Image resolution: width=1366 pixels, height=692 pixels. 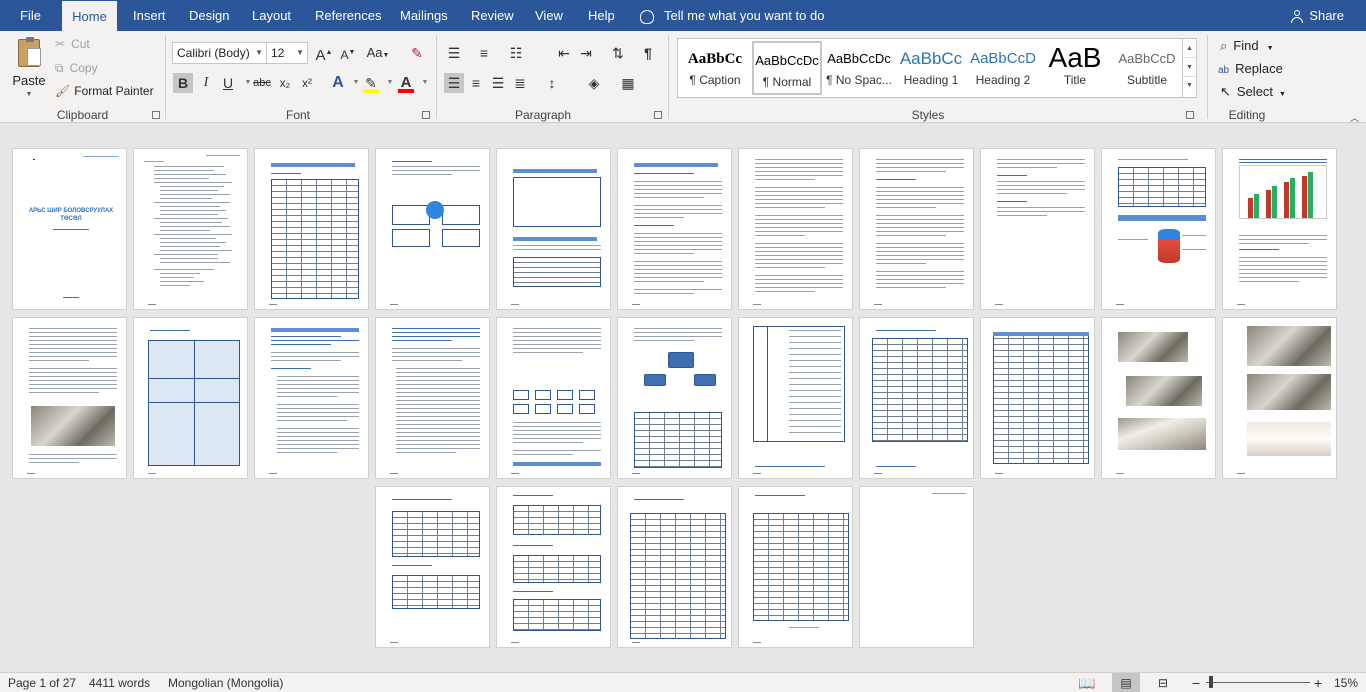 I want to click on line-spacing-icon: ↕, so click(x=552, y=83).